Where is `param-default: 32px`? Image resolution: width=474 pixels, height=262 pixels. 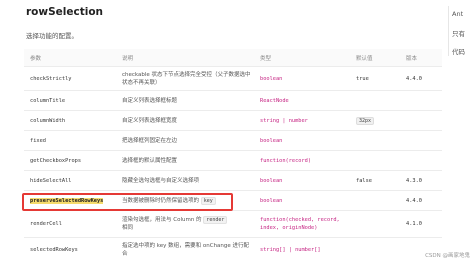
param-default: 32px is located at coordinates (365, 120).